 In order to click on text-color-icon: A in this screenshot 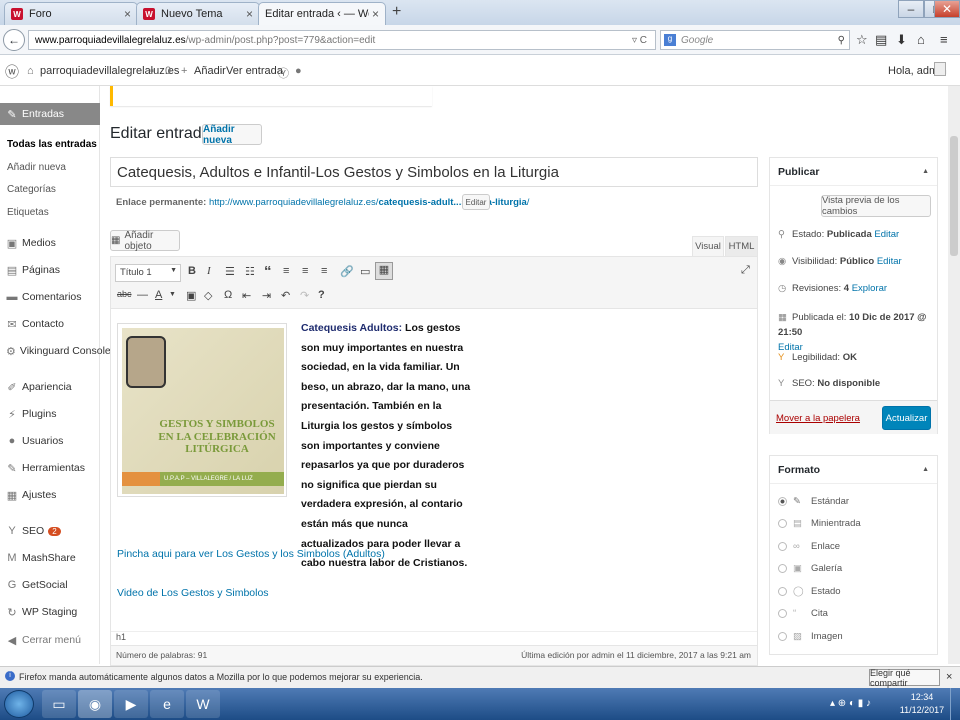, I will do `click(158, 295)`.